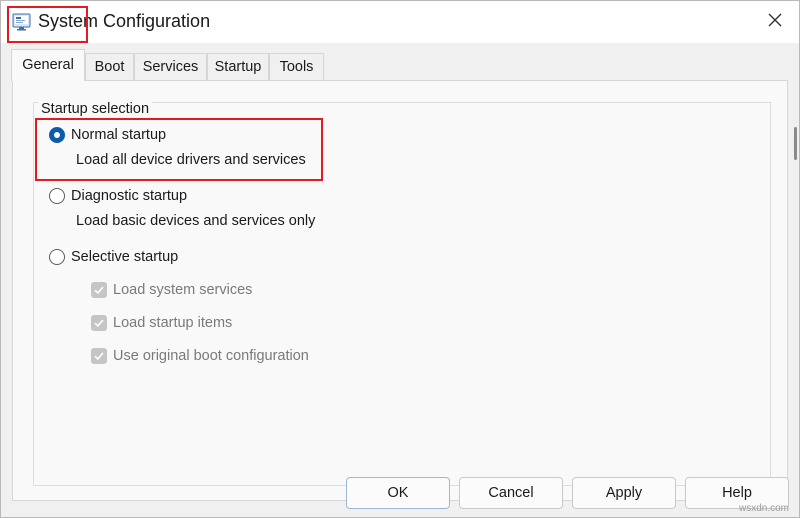  I want to click on use-original-boot-config-checkbox: Use original boot configuration, so click(200, 356).